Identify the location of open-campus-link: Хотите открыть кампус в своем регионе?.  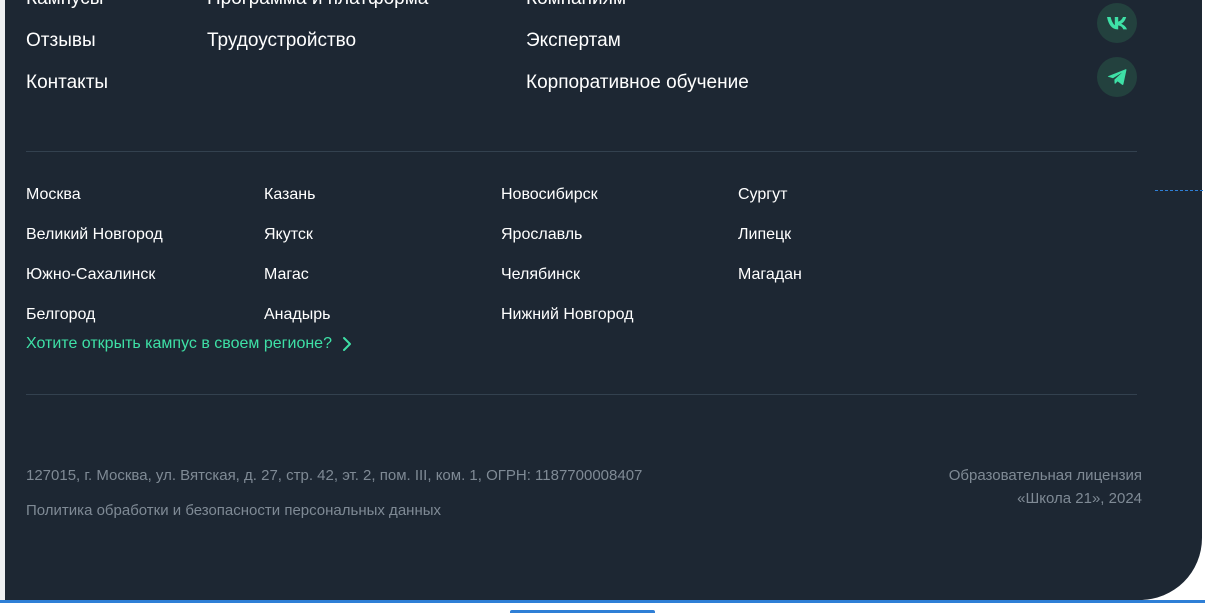
(189, 344).